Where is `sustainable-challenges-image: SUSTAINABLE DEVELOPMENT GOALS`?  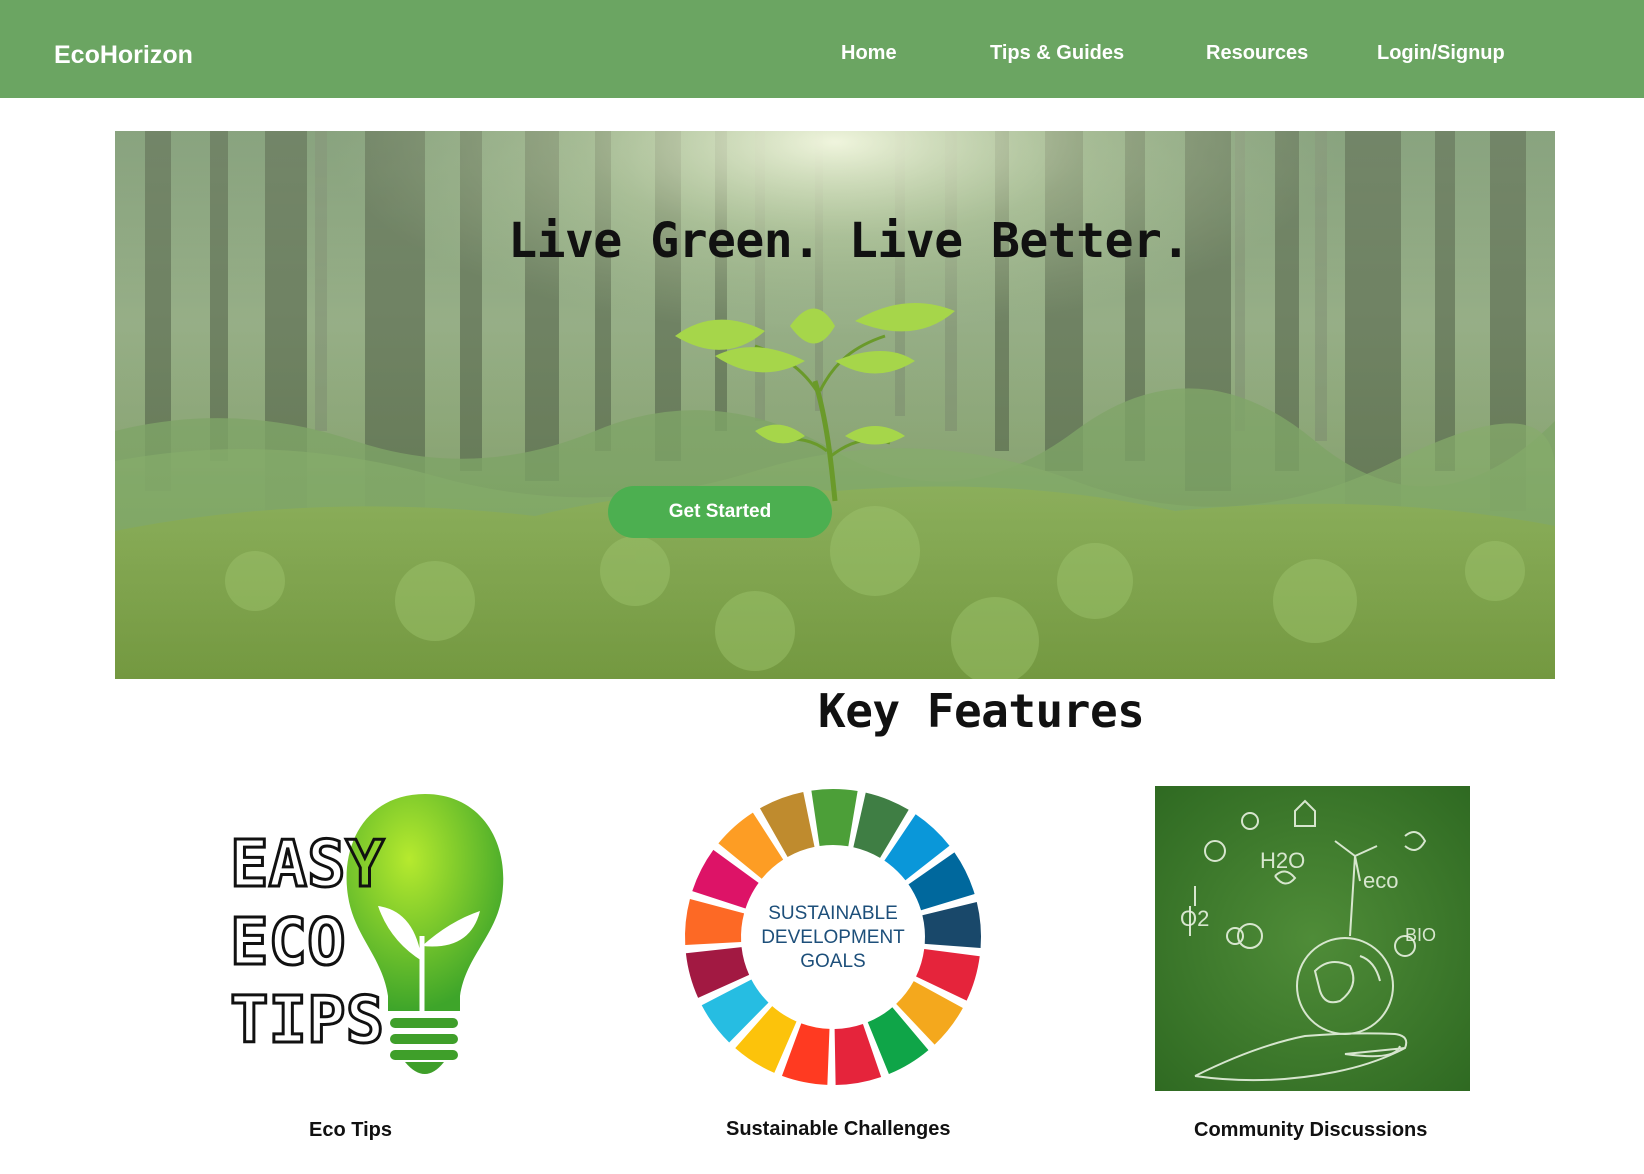
sustainable-challenges-image: SUSTAINABLE DEVELOPMENT GOALS is located at coordinates (833, 937).